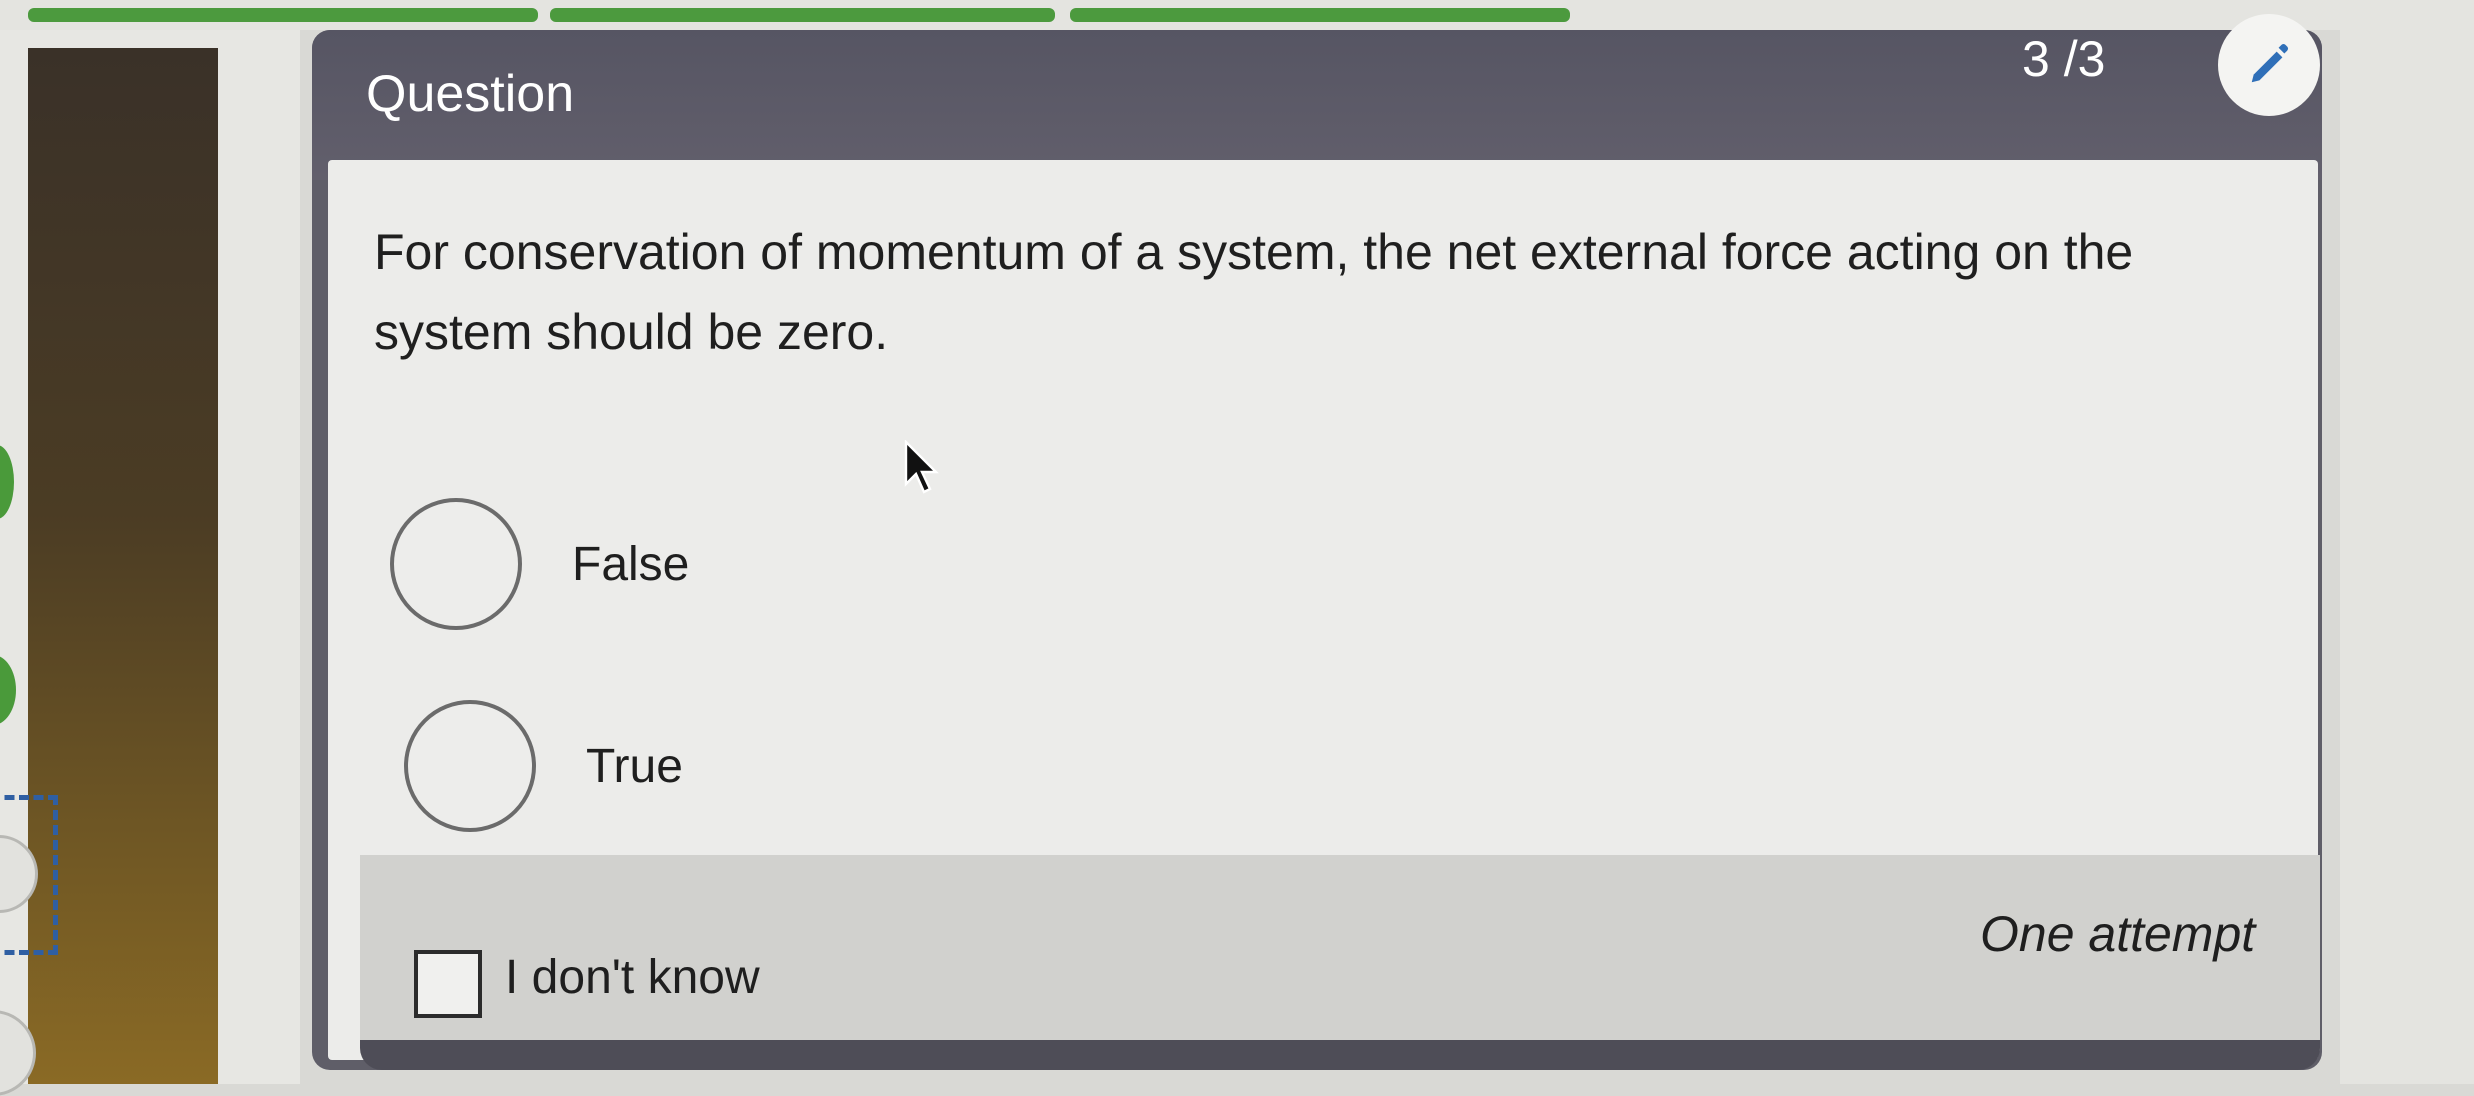 This screenshot has width=2474, height=1096. I want to click on right-panel, so click(2407, 542).